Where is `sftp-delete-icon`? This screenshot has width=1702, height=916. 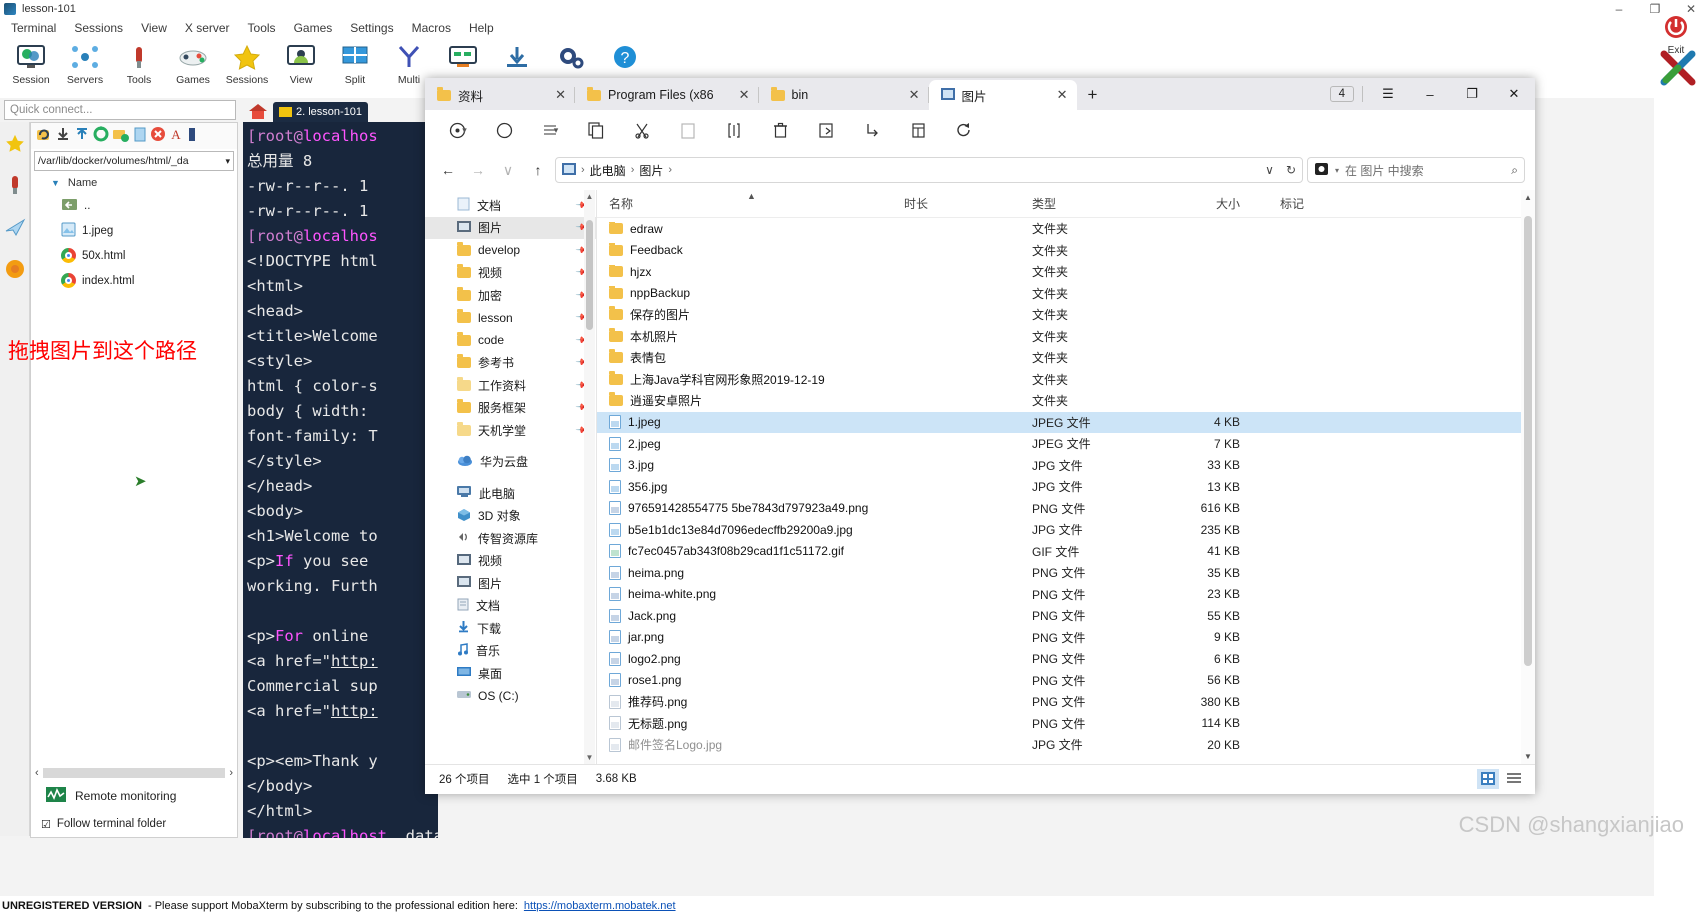 sftp-delete-icon is located at coordinates (158, 136).